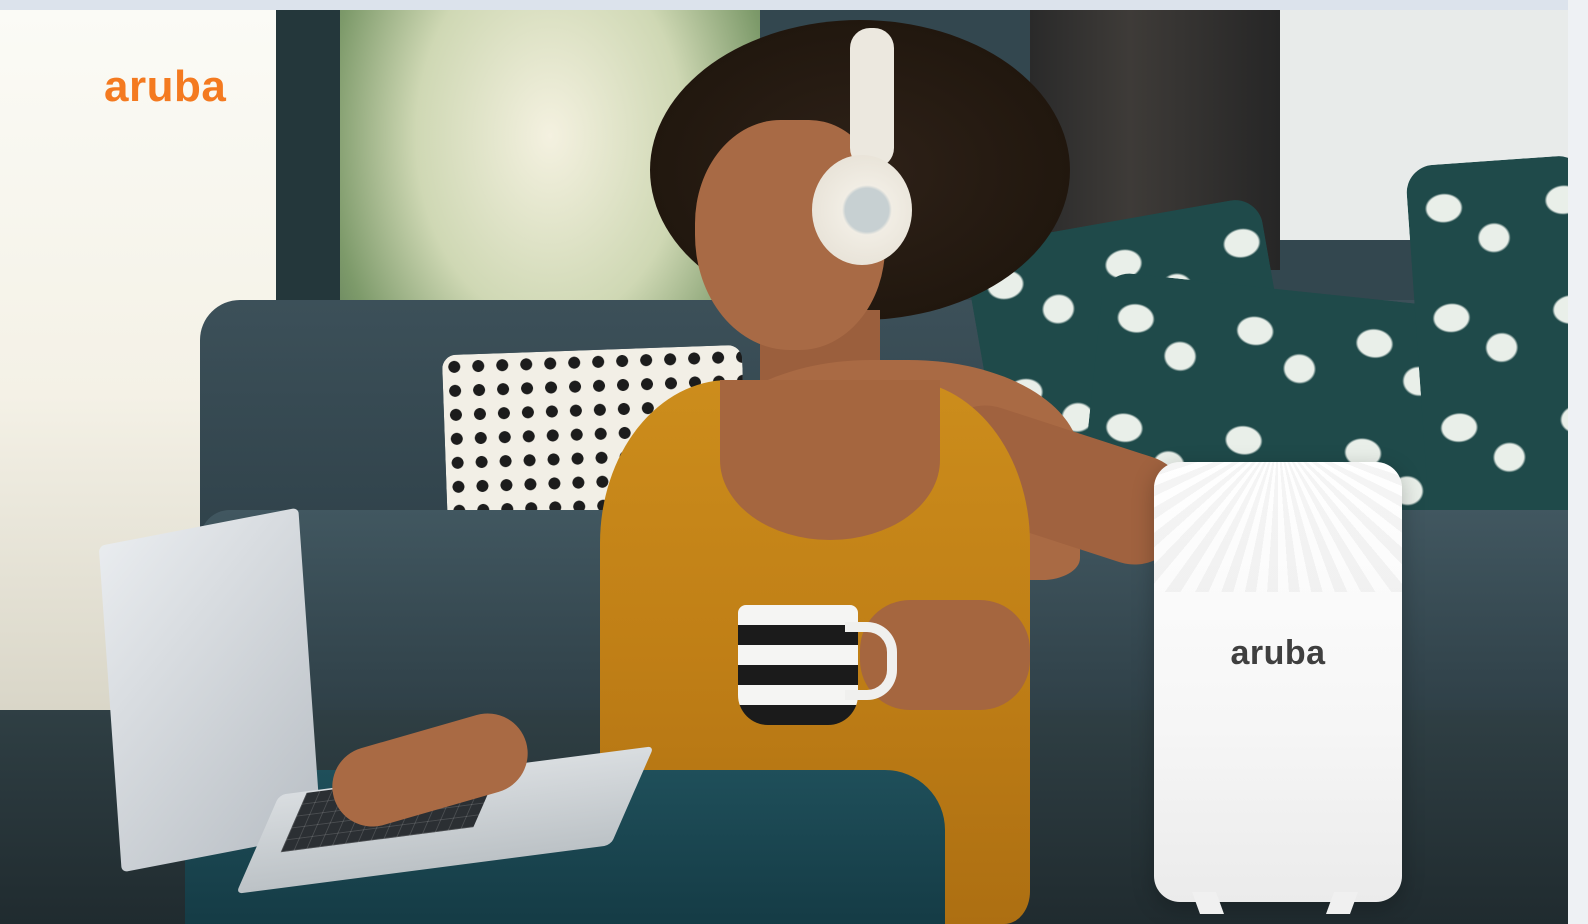 This screenshot has width=1588, height=924. Describe the element at coordinates (1278, 682) in the screenshot. I see `access-point-device: aruba` at that location.